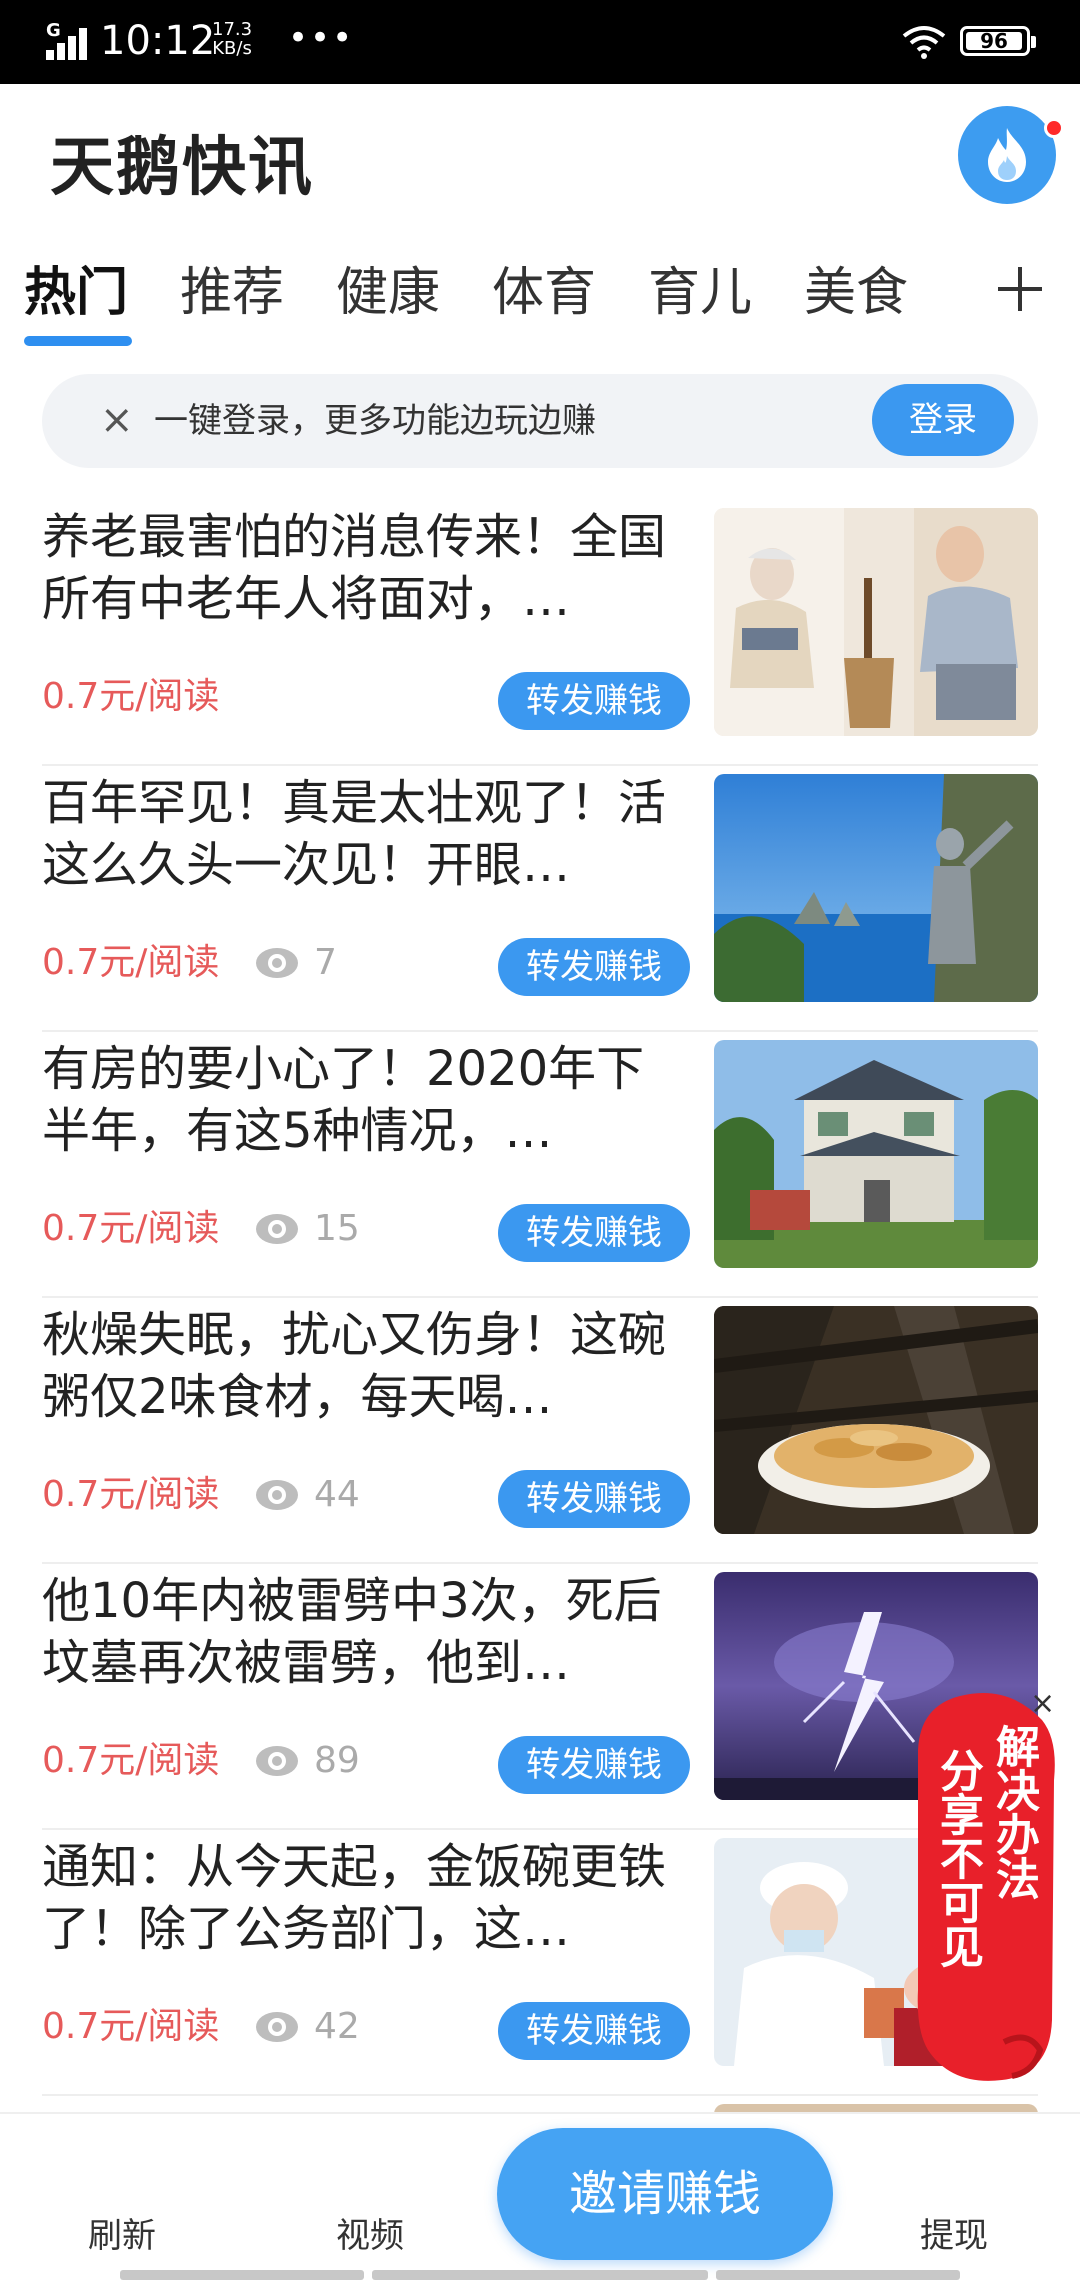 This screenshot has height=2280, width=1080. I want to click on hot-fire-button, so click(1011, 155).